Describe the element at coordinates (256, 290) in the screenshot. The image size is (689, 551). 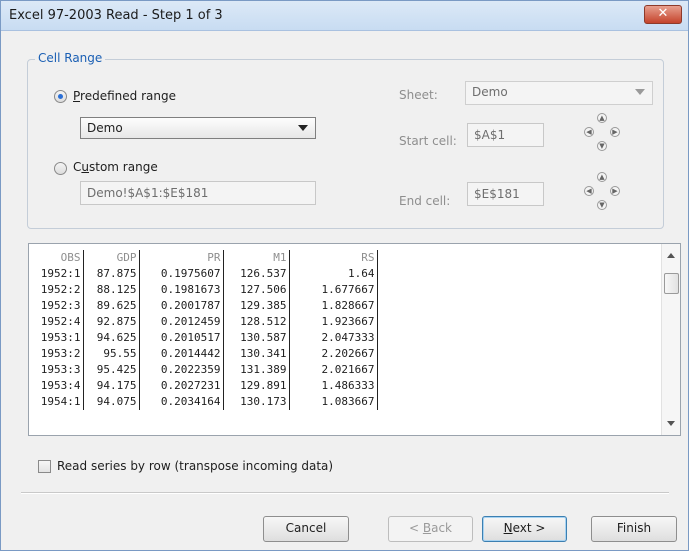
I see `table-cell: 127.506` at that location.